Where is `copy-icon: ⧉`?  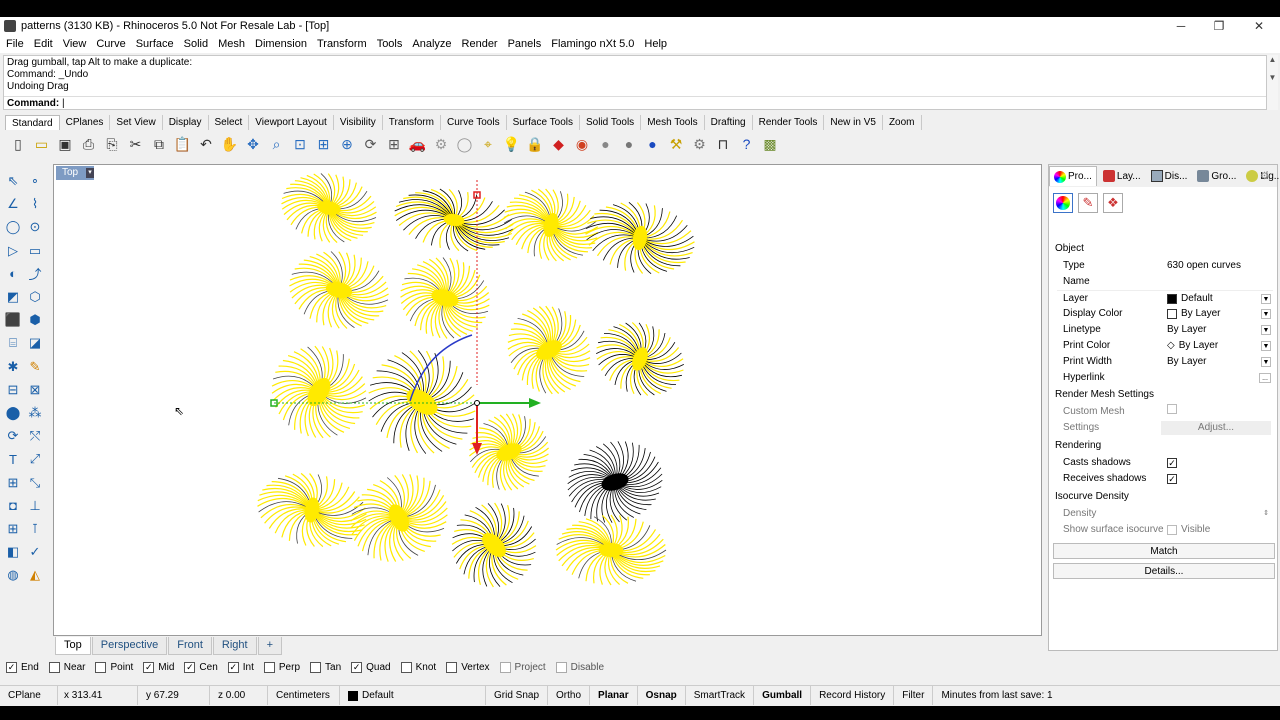
copy-icon: ⧉ is located at coordinates (159, 144).